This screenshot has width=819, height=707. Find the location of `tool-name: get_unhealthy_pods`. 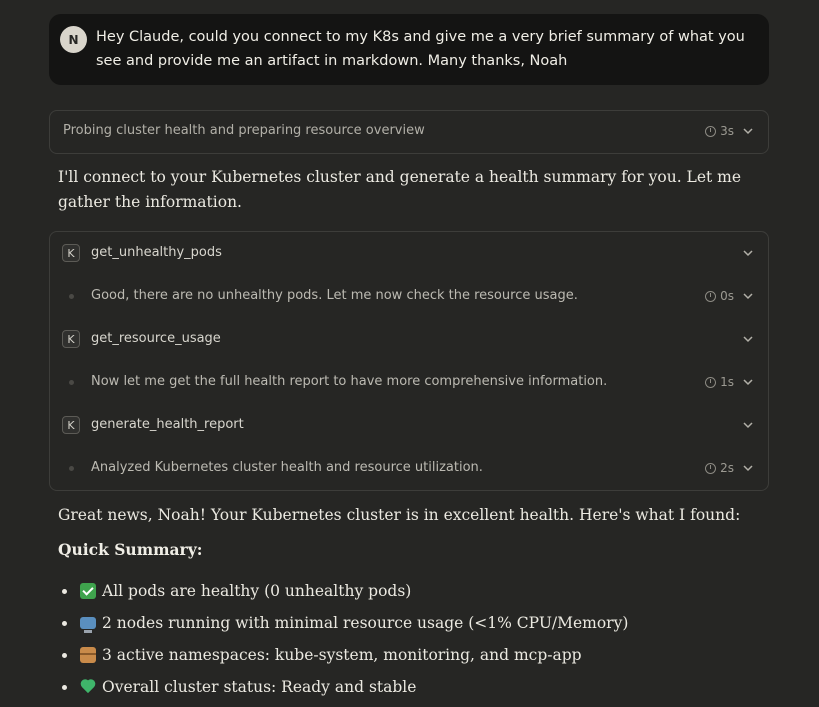

tool-name: get_unhealthy_pods is located at coordinates (156, 252).